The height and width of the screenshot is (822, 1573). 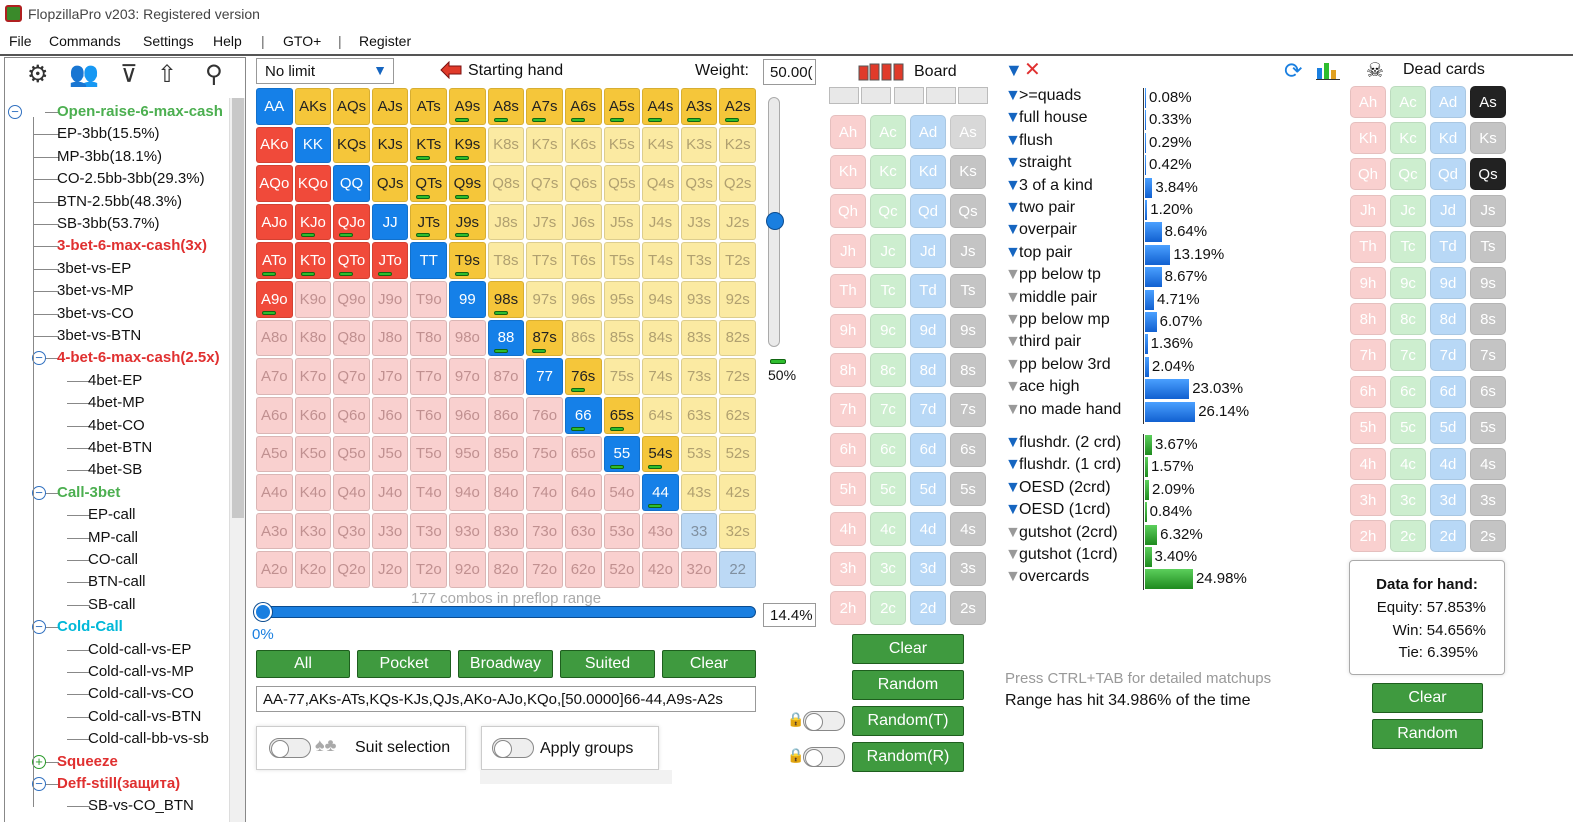 I want to click on stat-row: ▼ace high, so click(x=1042, y=387).